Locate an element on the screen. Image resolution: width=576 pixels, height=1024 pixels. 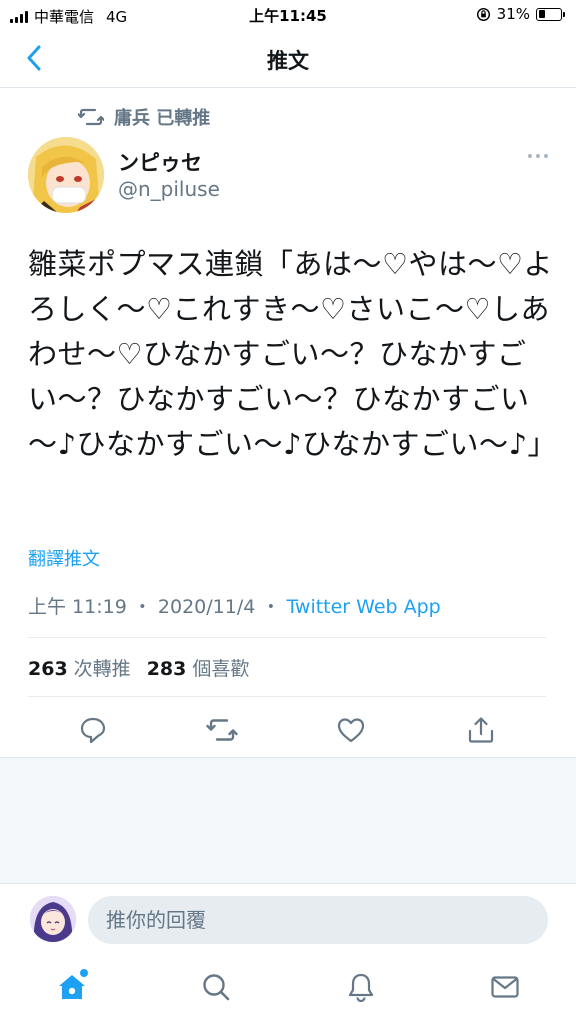
share-icon is located at coordinates (481, 730).